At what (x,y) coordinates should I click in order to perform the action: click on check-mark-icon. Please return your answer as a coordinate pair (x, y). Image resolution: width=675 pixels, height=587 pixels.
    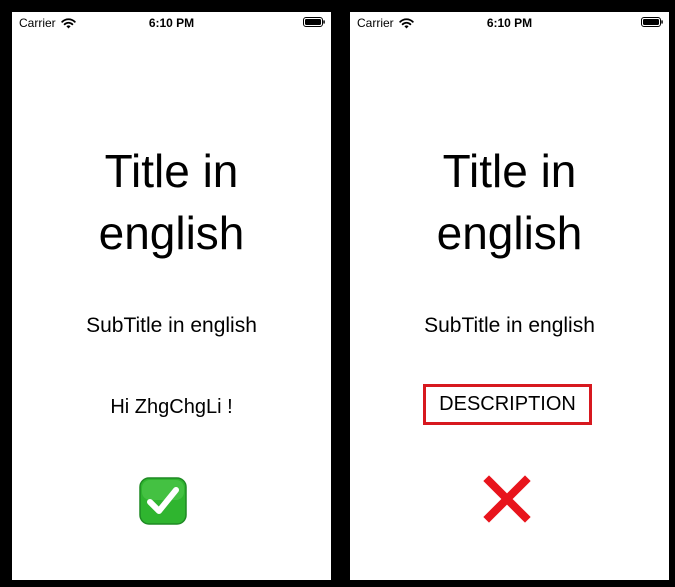
    Looking at the image, I should click on (163, 501).